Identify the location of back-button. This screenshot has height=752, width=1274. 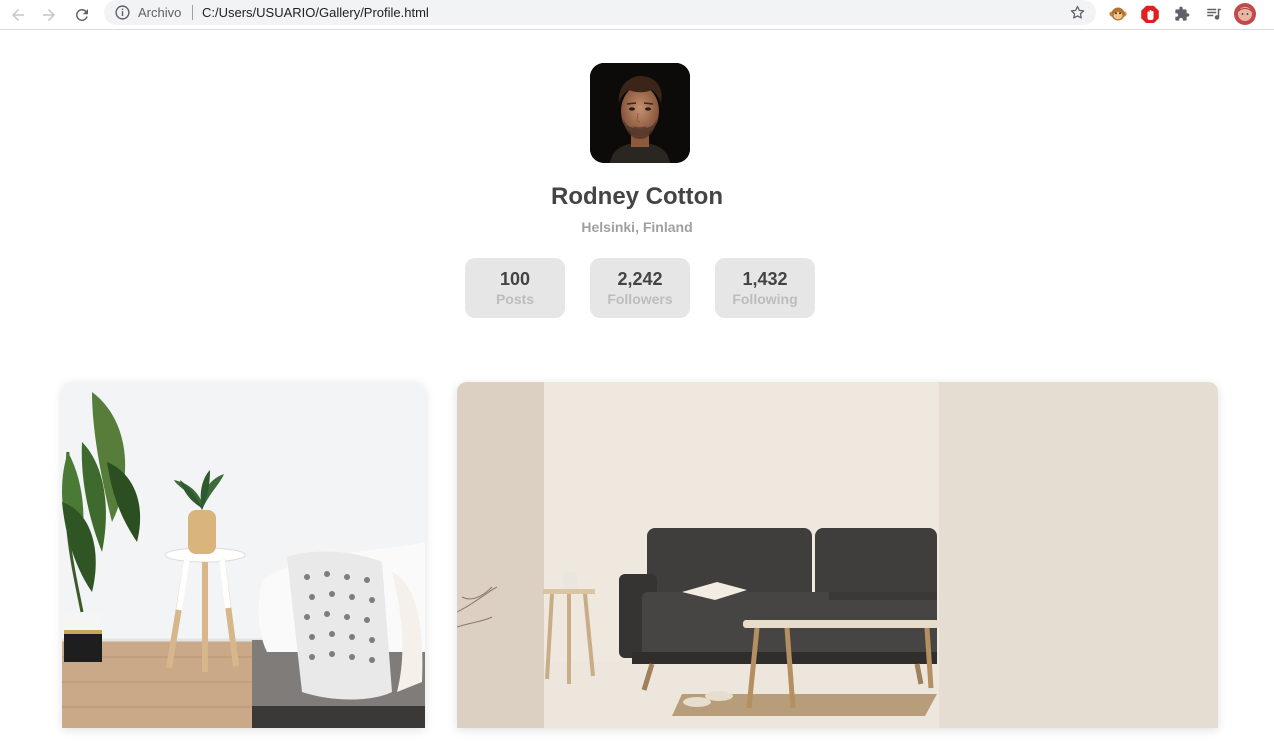
(18, 15).